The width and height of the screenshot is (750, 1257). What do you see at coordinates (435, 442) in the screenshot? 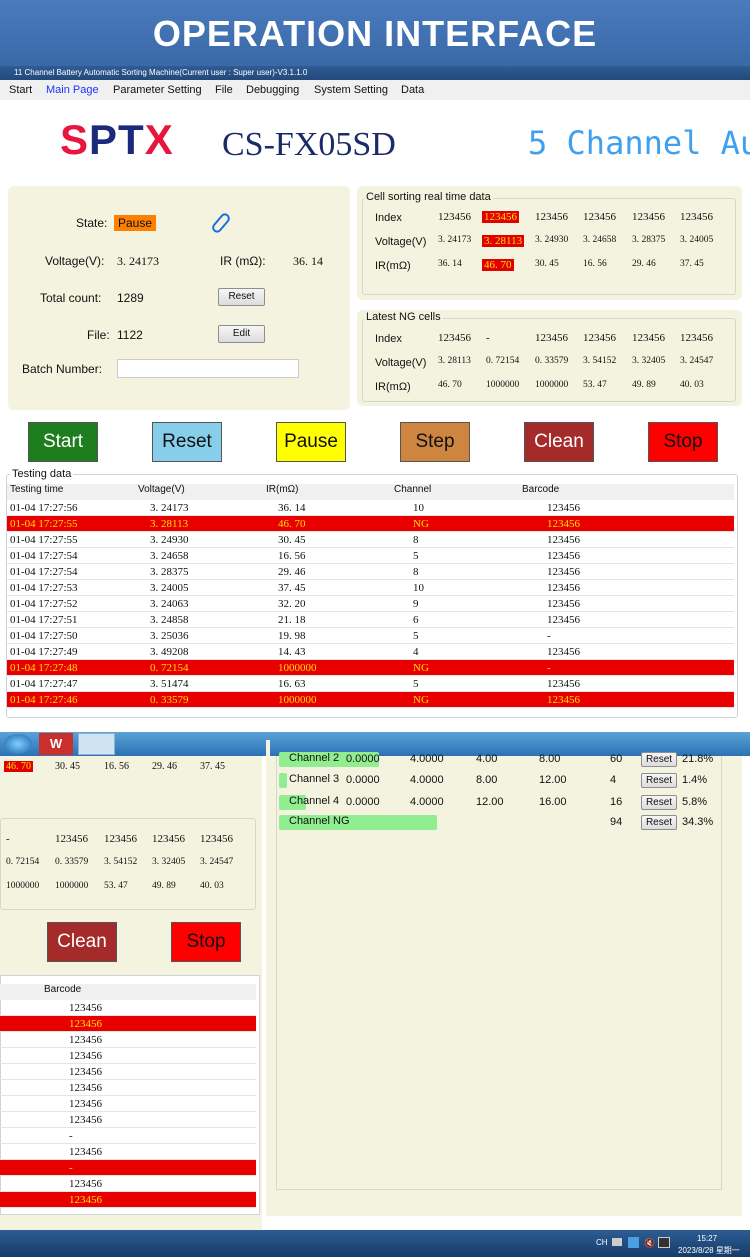
I see `step-button: Step` at bounding box center [435, 442].